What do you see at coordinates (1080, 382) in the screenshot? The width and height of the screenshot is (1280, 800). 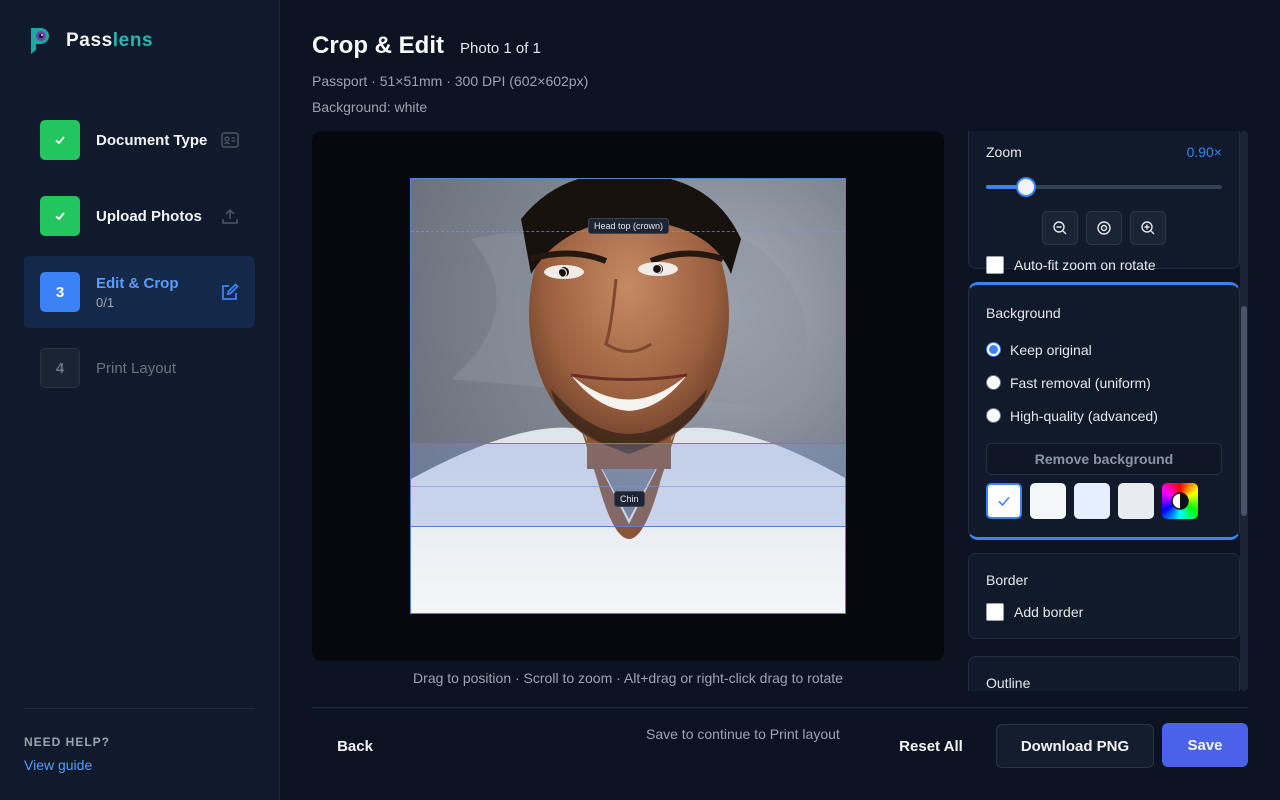 I see `option-label: Fast removal (uniform)` at bounding box center [1080, 382].